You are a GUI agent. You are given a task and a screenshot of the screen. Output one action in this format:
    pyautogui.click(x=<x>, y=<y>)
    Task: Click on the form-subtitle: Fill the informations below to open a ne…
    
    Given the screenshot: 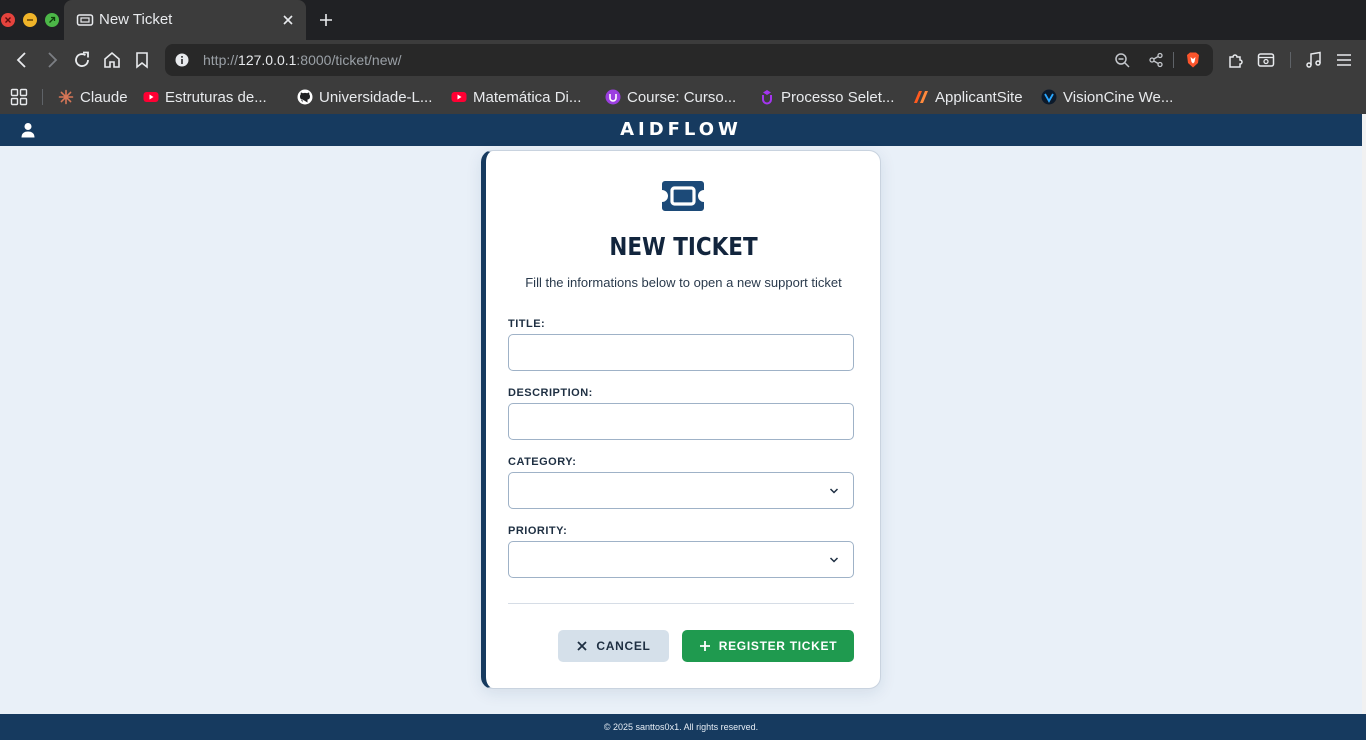 What is the action you would take?
    pyautogui.click(x=683, y=282)
    